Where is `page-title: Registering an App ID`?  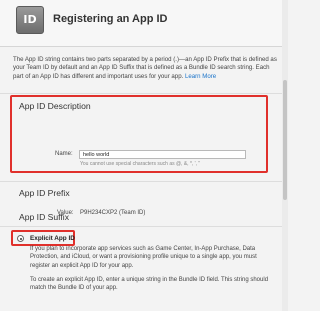 page-title: Registering an App ID is located at coordinates (110, 19).